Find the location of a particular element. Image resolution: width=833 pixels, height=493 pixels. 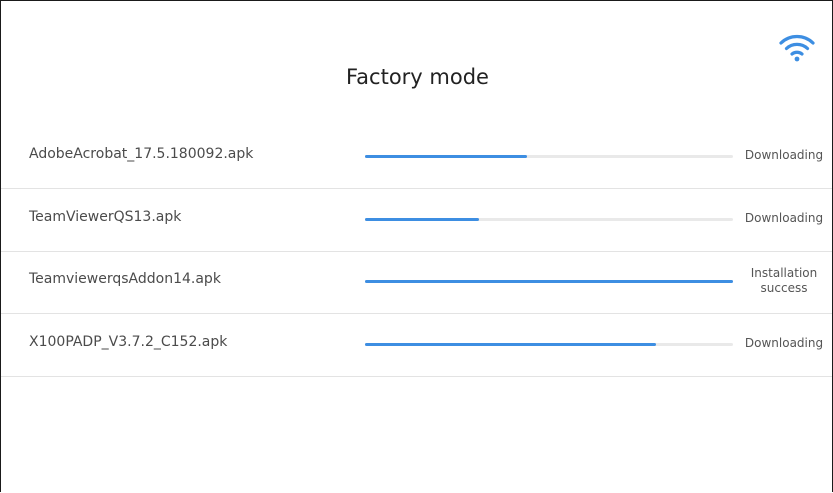

page-title: Factory mode is located at coordinates (417, 77).